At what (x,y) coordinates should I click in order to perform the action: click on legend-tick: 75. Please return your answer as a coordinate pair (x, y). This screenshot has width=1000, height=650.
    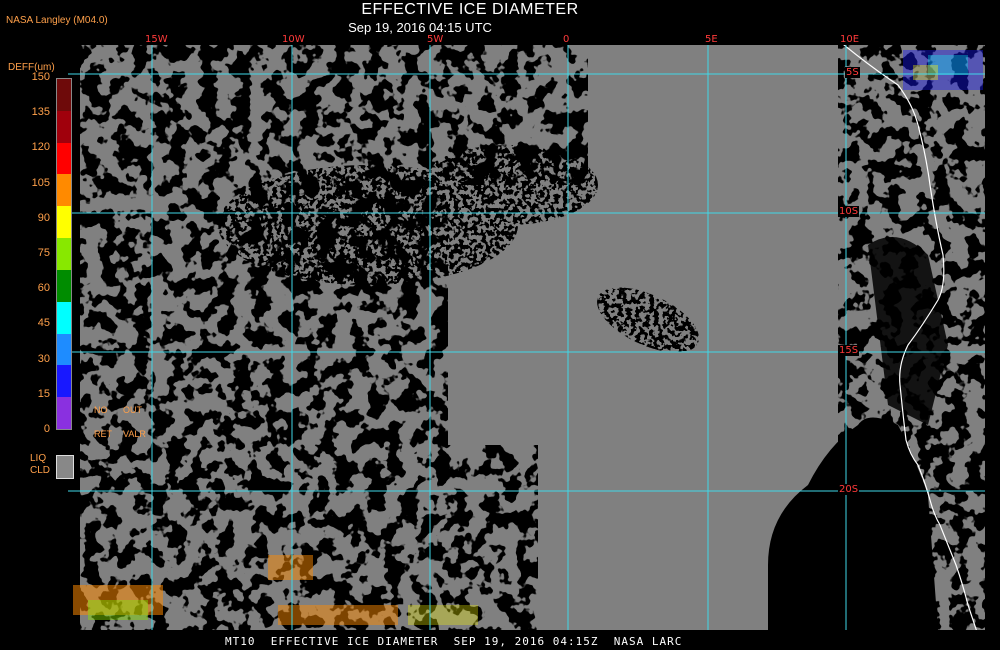
    Looking at the image, I should click on (43, 253).